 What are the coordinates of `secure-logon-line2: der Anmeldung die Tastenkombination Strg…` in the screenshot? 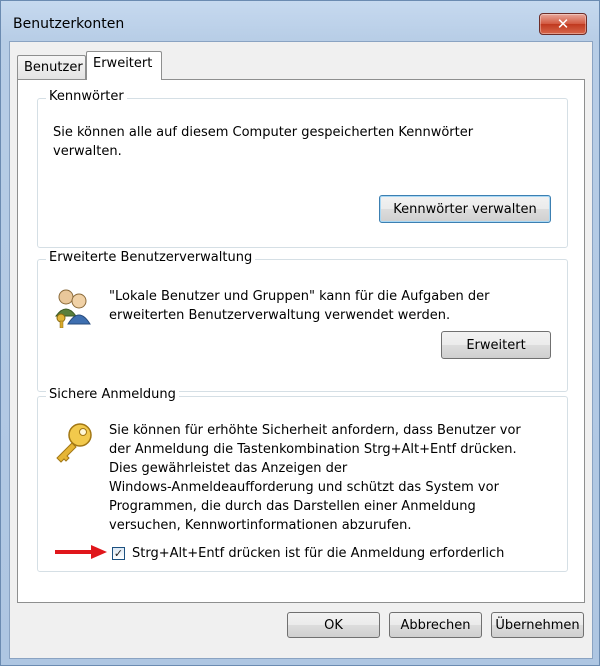 It's located at (313, 449).